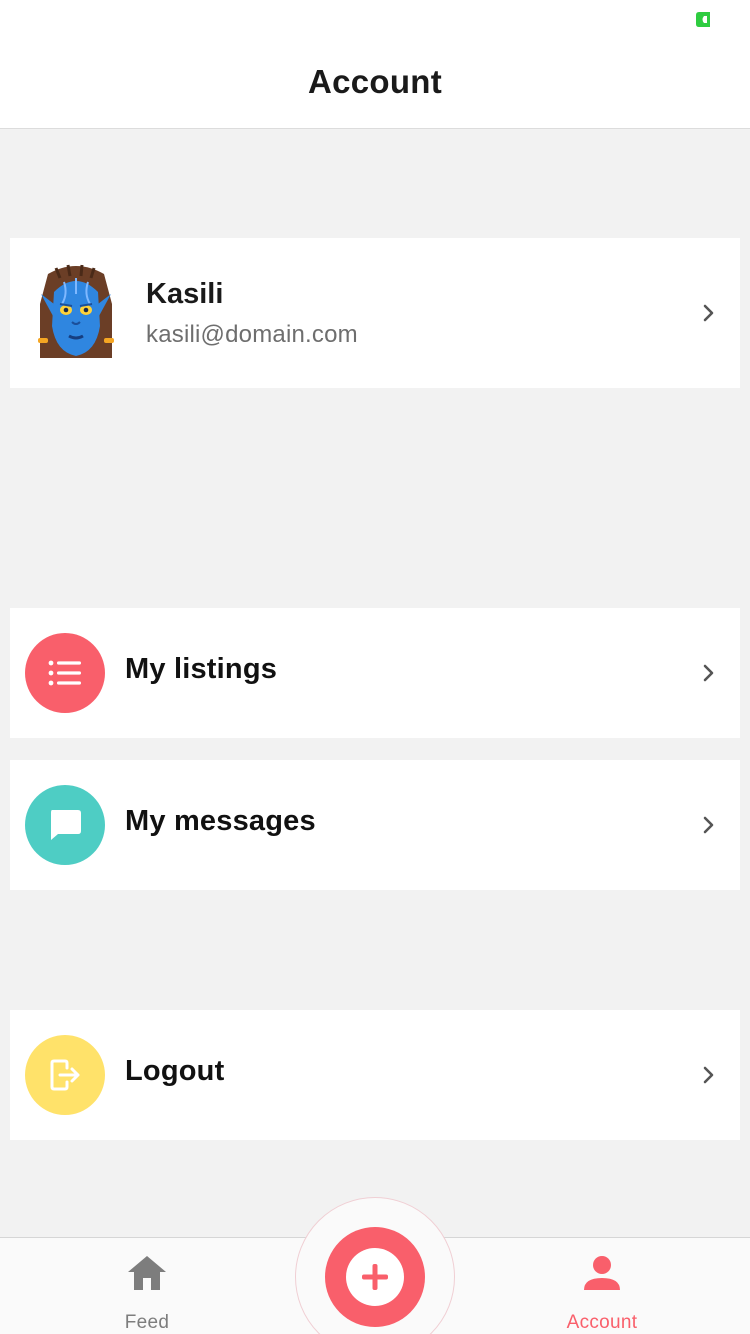 The width and height of the screenshot is (750, 1334). Describe the element at coordinates (76, 311) in the screenshot. I see `avatar-alien-icon` at that location.